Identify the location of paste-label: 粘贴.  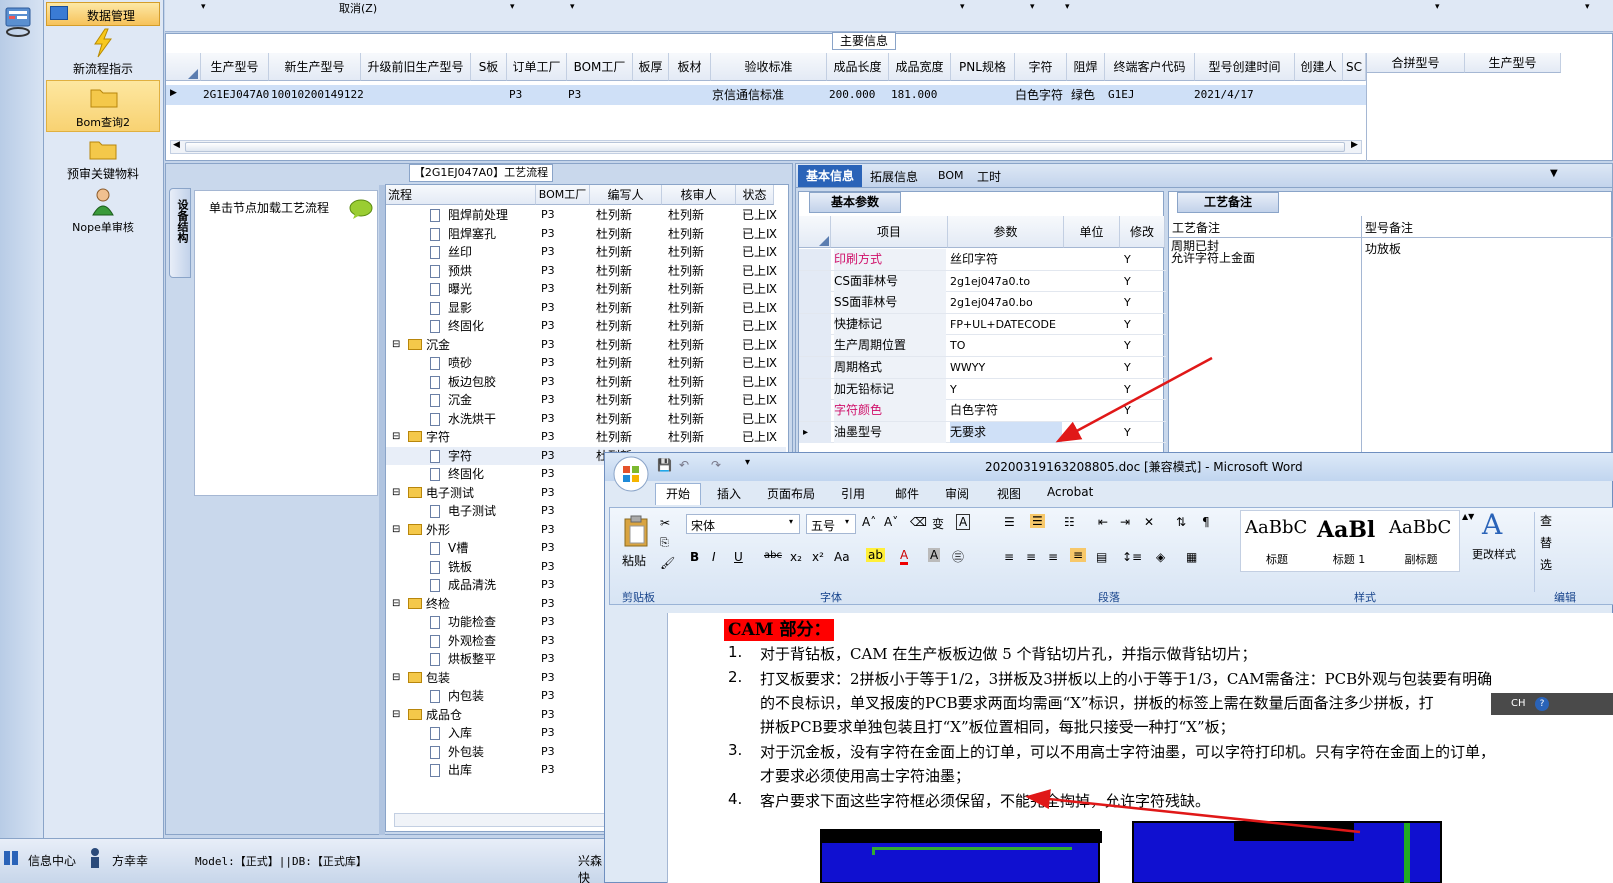
(634, 560).